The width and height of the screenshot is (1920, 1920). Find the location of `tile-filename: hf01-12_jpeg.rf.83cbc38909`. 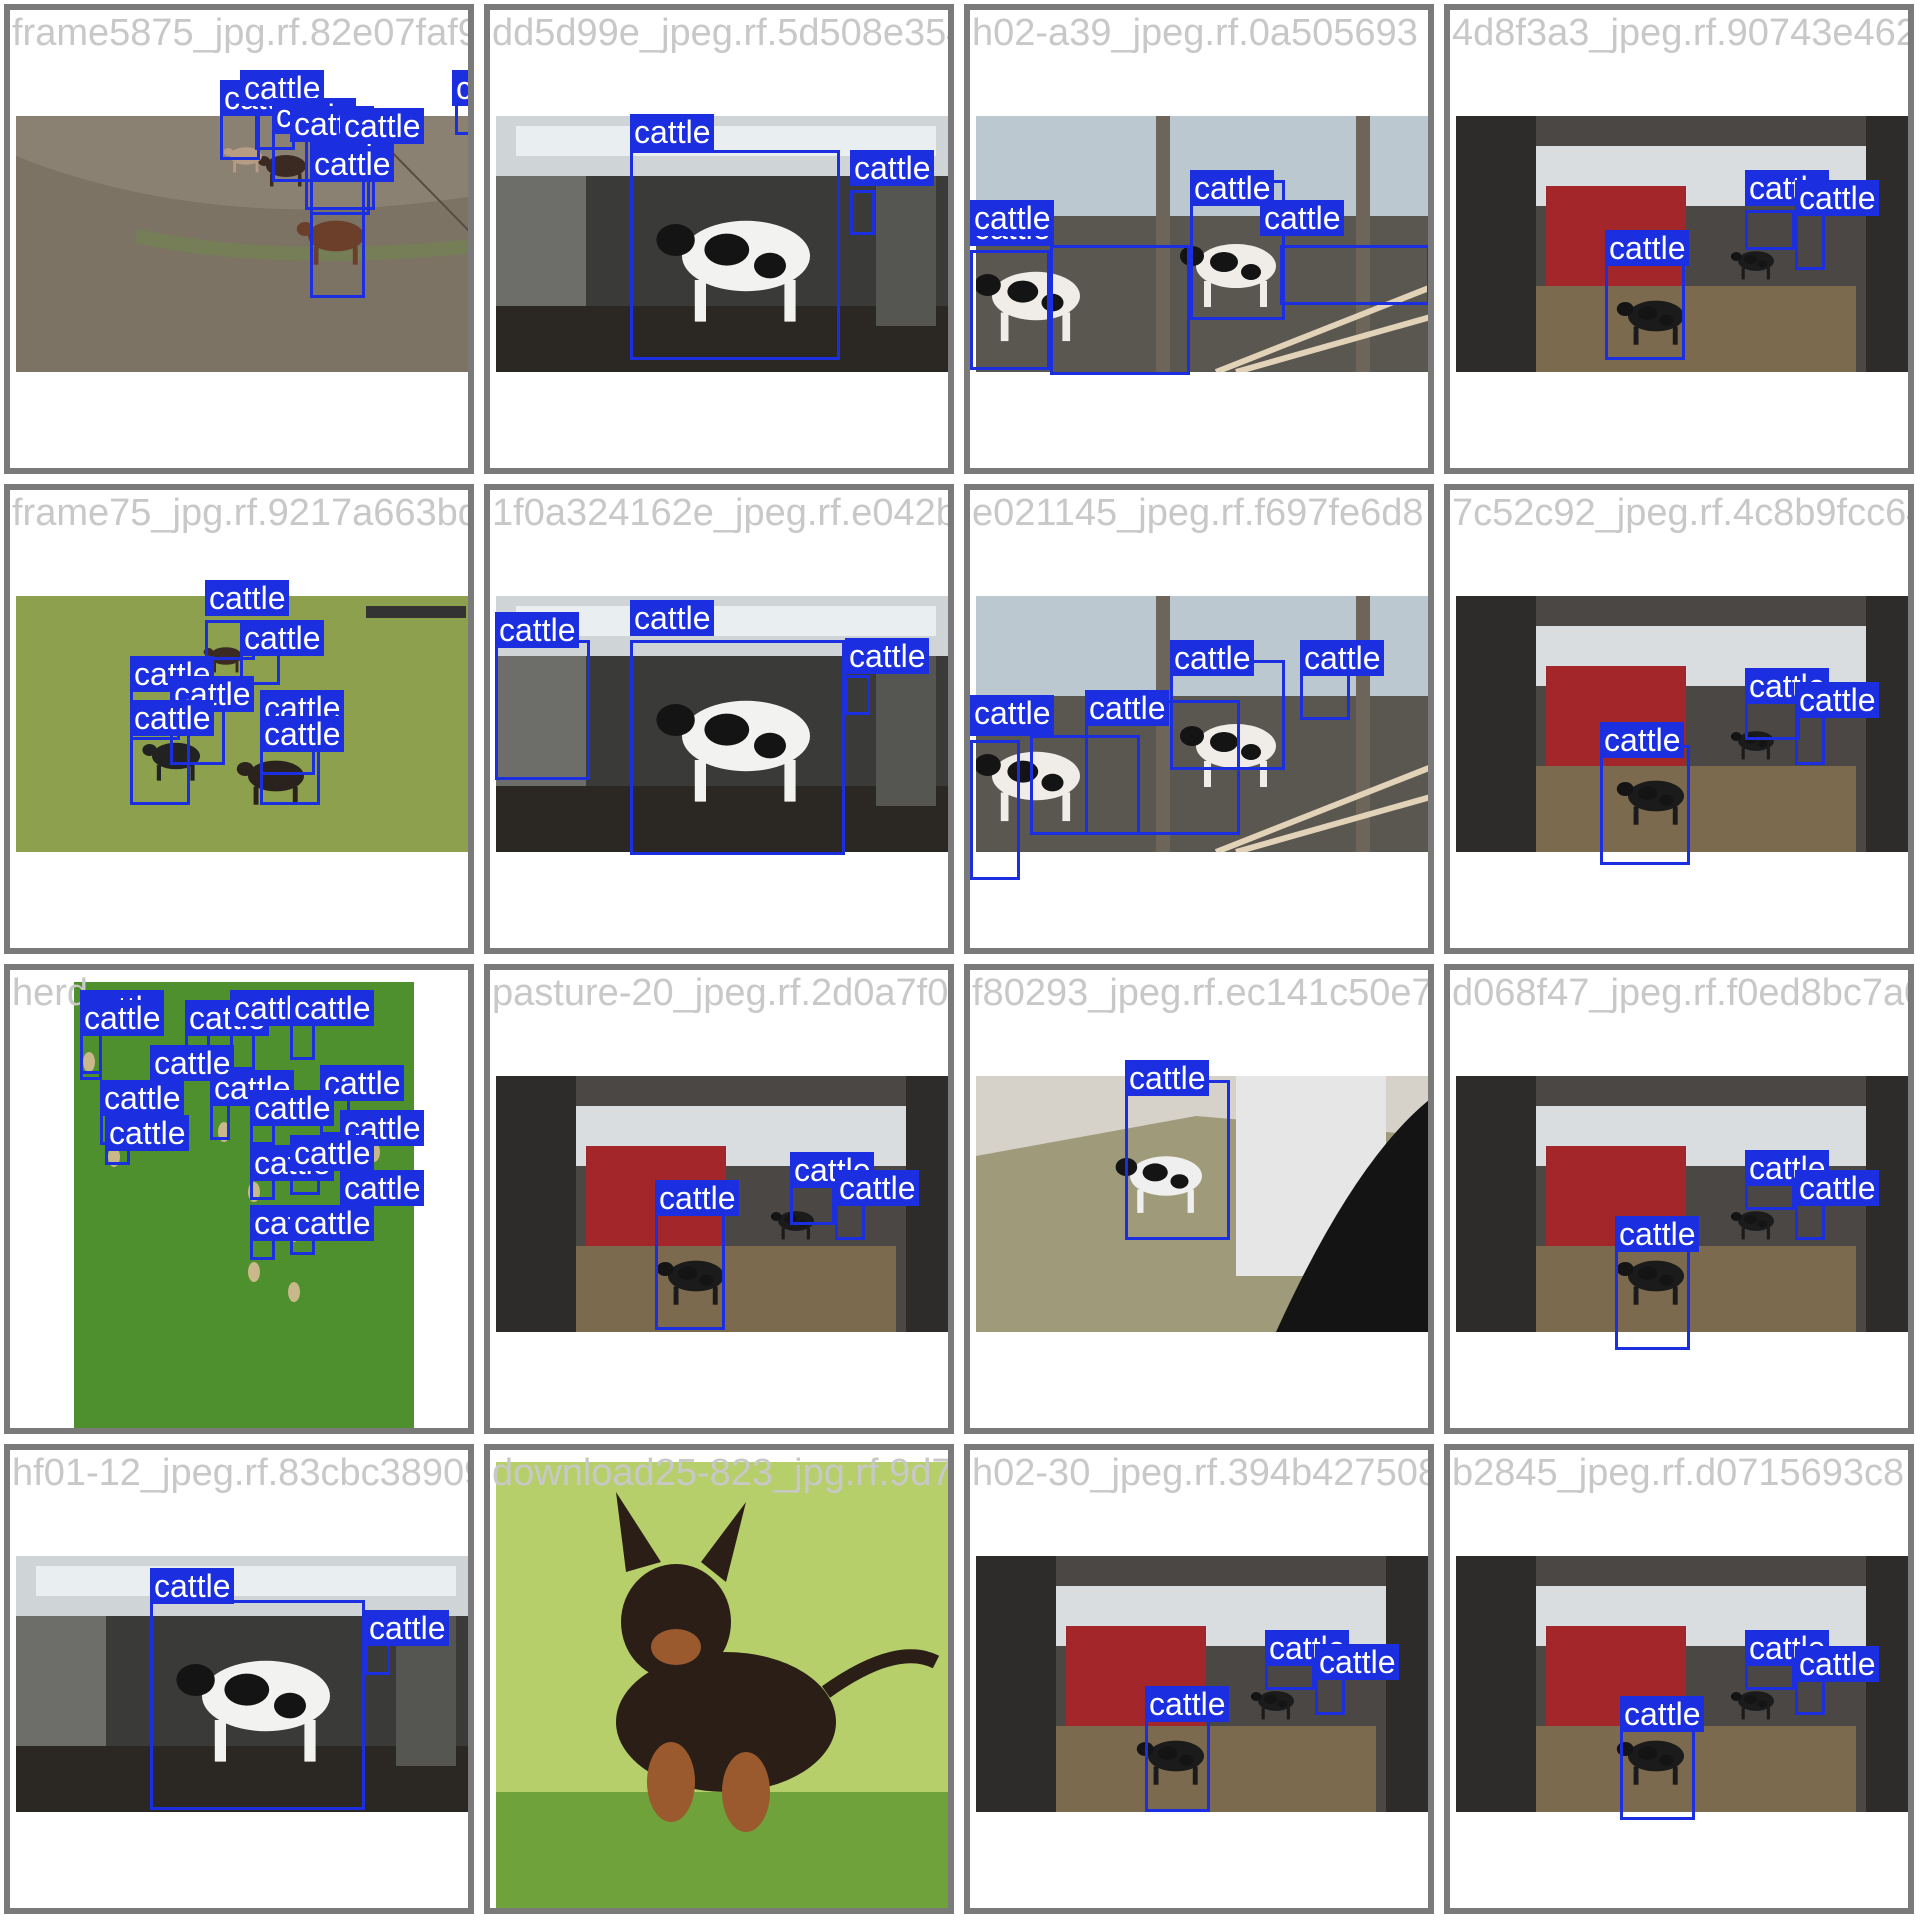

tile-filename: hf01-12_jpeg.rf.83cbc38909 is located at coordinates (243, 1473).